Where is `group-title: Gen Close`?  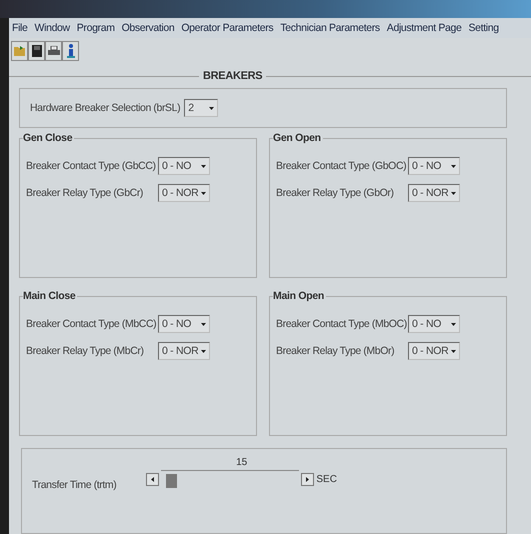
group-title: Gen Close is located at coordinates (48, 138).